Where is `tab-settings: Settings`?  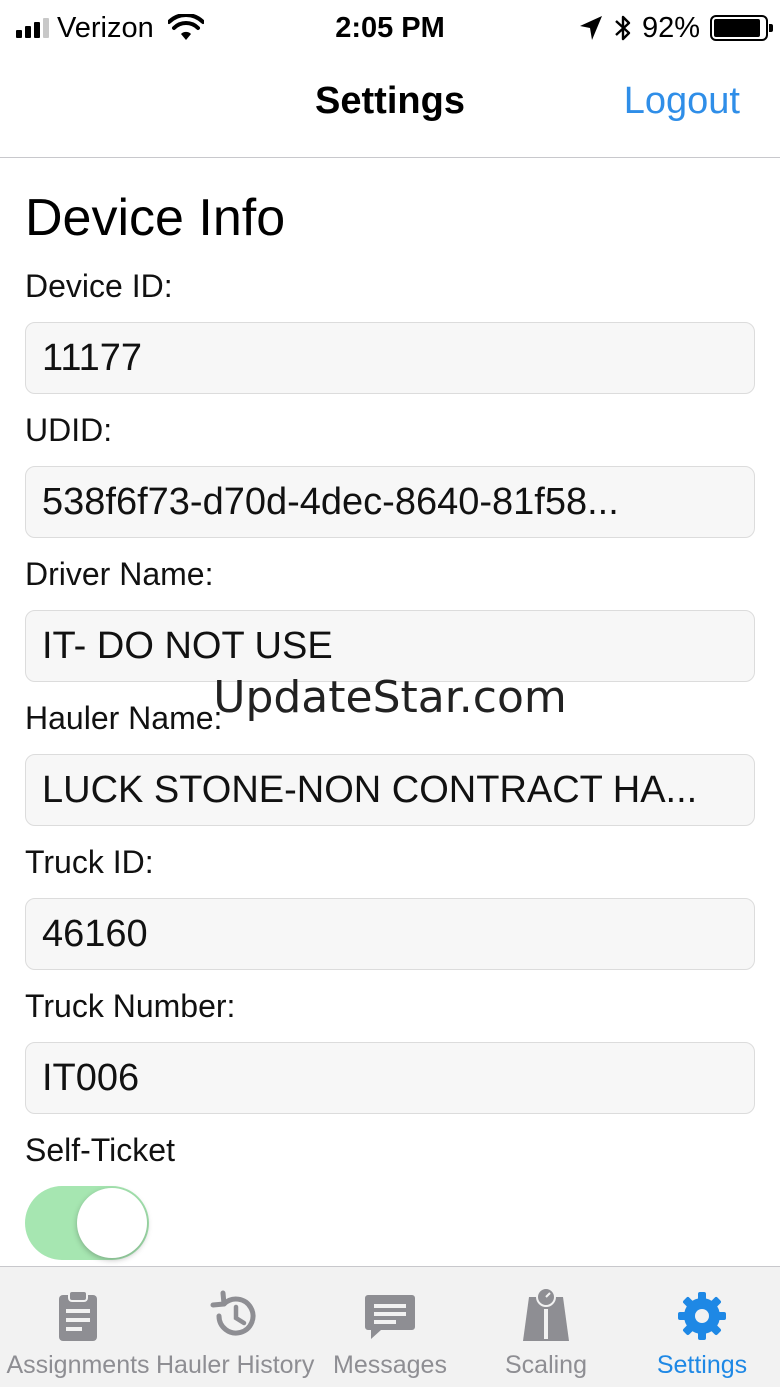 tab-settings: Settings is located at coordinates (702, 1327).